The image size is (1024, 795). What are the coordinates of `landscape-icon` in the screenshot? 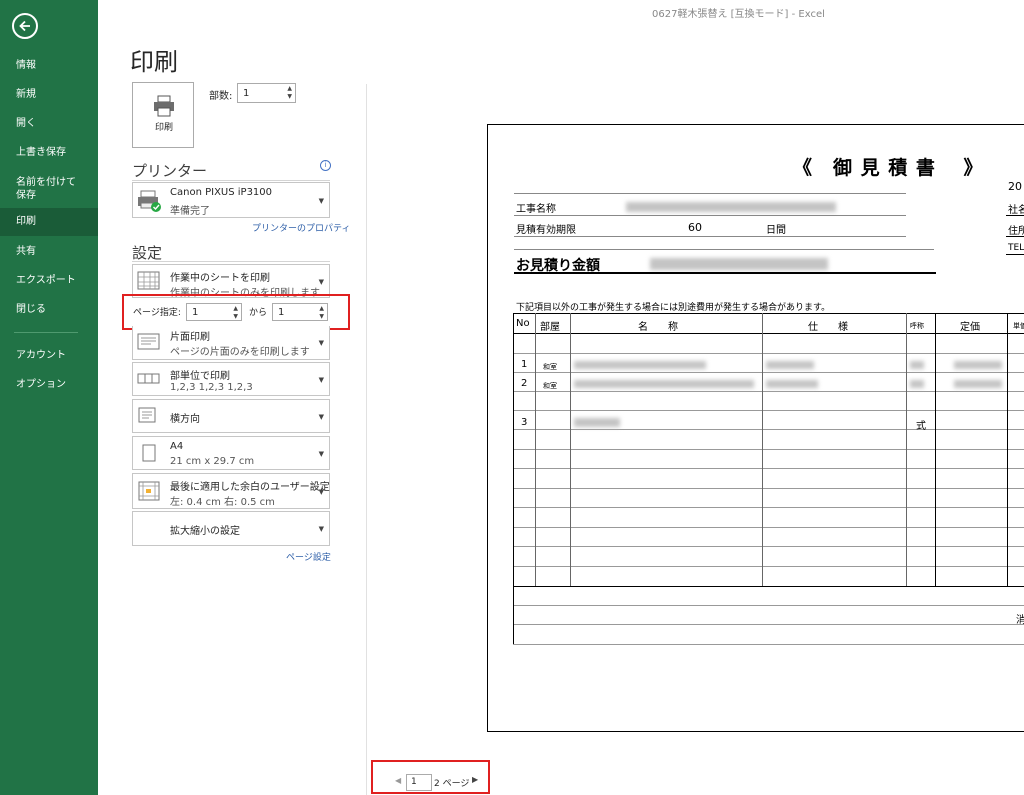 It's located at (147, 415).